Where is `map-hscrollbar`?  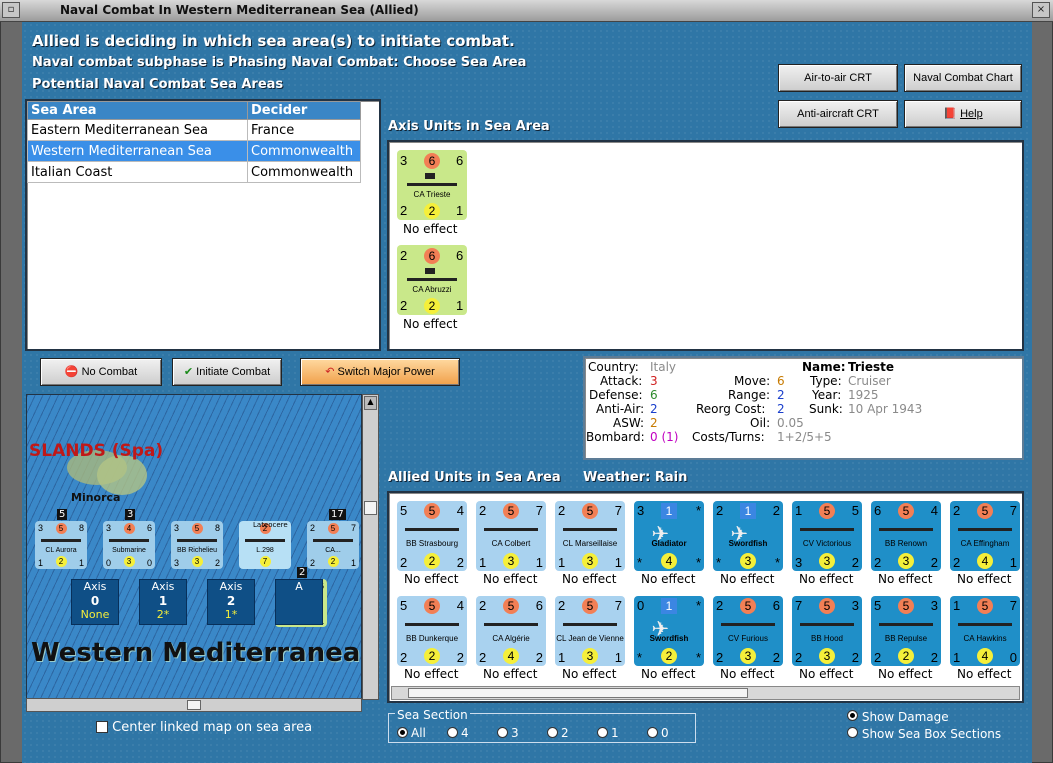 map-hscrollbar is located at coordinates (194, 705).